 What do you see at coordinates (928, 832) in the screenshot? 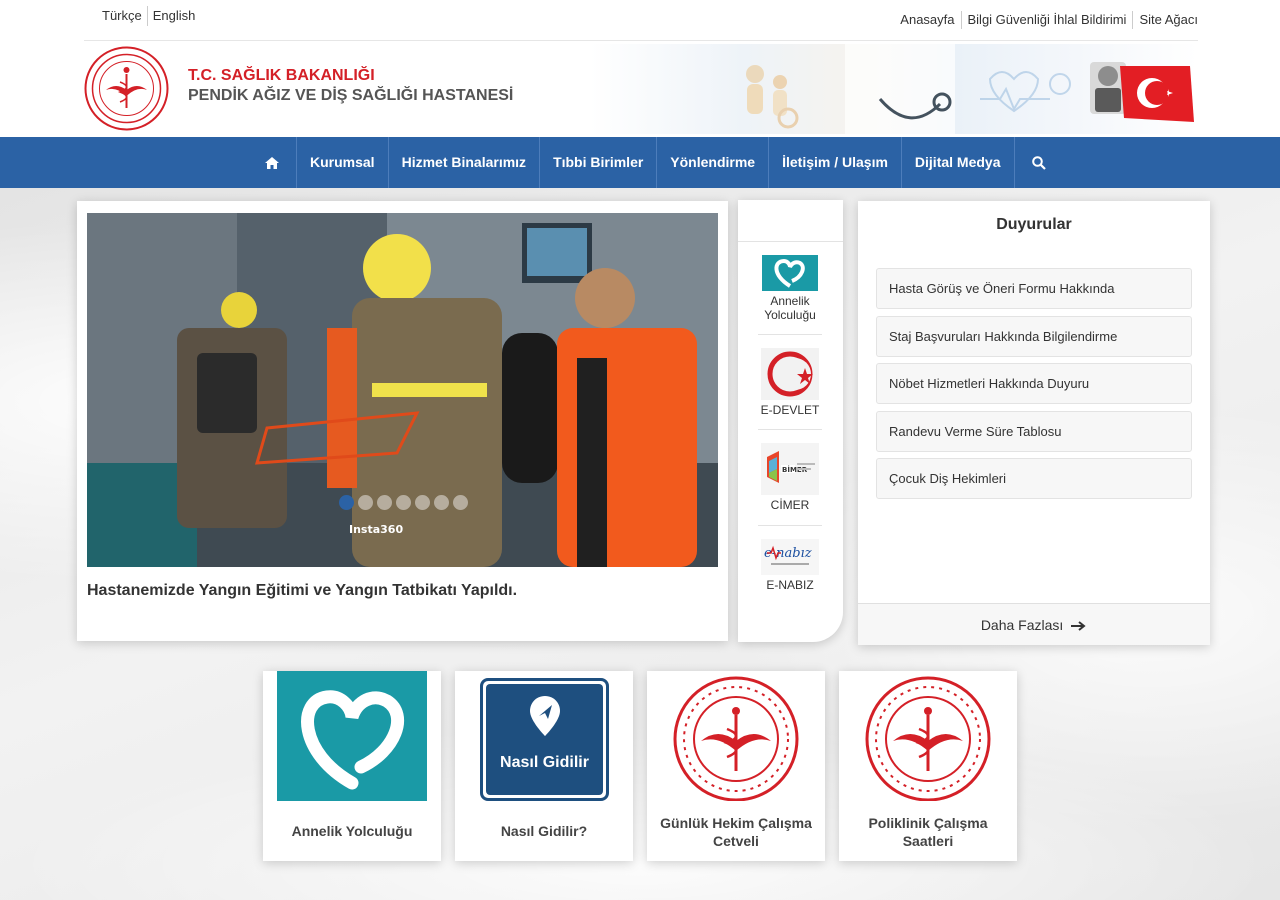
I see `tile-label: Poliklinik Çalışma Saatleri` at bounding box center [928, 832].